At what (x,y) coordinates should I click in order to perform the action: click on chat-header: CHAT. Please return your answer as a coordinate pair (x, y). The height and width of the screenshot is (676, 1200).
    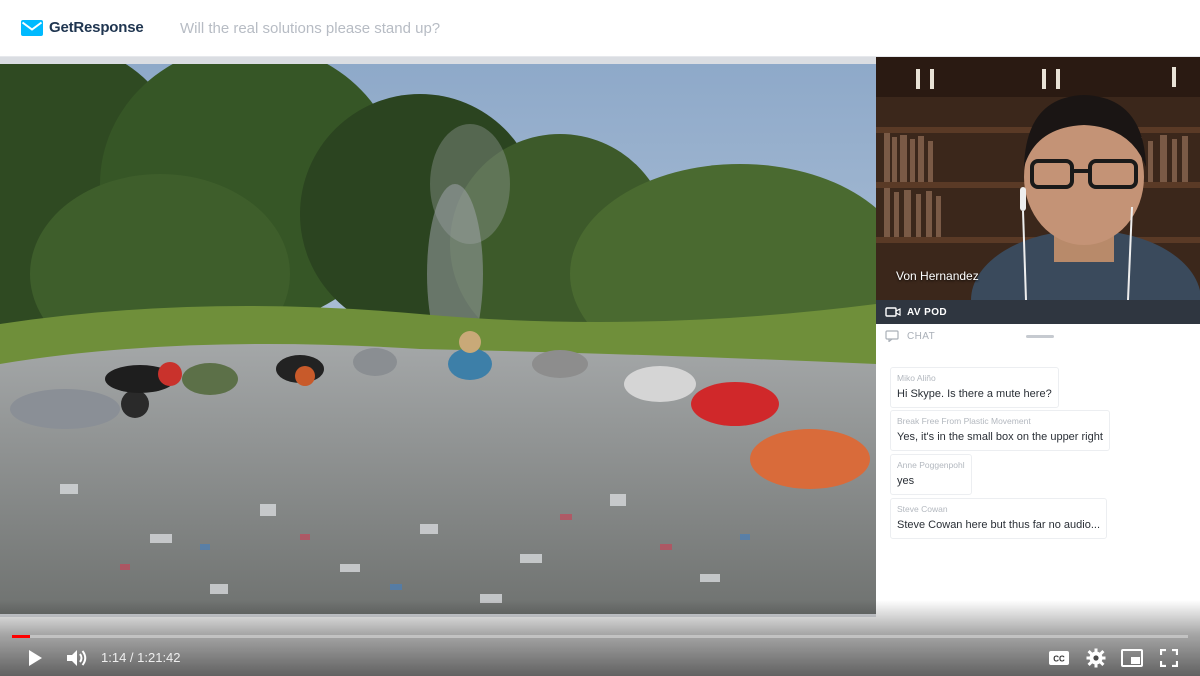
    Looking at the image, I should click on (1038, 336).